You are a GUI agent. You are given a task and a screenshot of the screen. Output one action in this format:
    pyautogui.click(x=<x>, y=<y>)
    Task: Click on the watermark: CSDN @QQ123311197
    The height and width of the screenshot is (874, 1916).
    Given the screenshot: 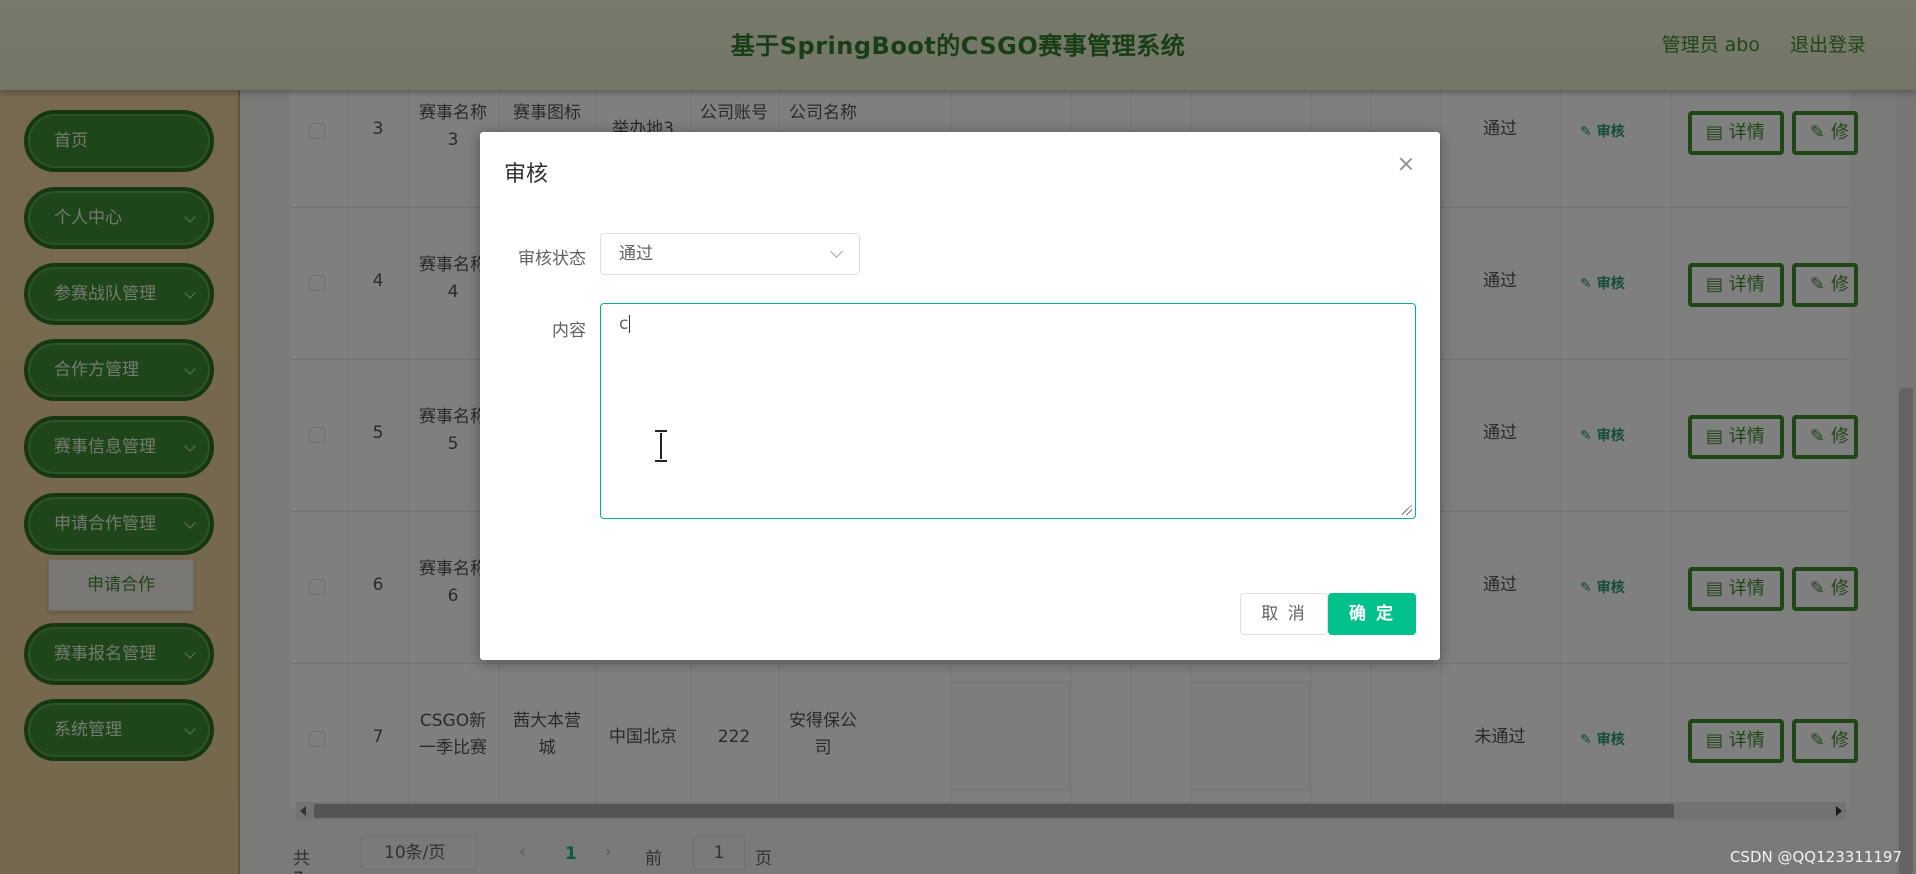 What is the action you would take?
    pyautogui.click(x=1815, y=857)
    